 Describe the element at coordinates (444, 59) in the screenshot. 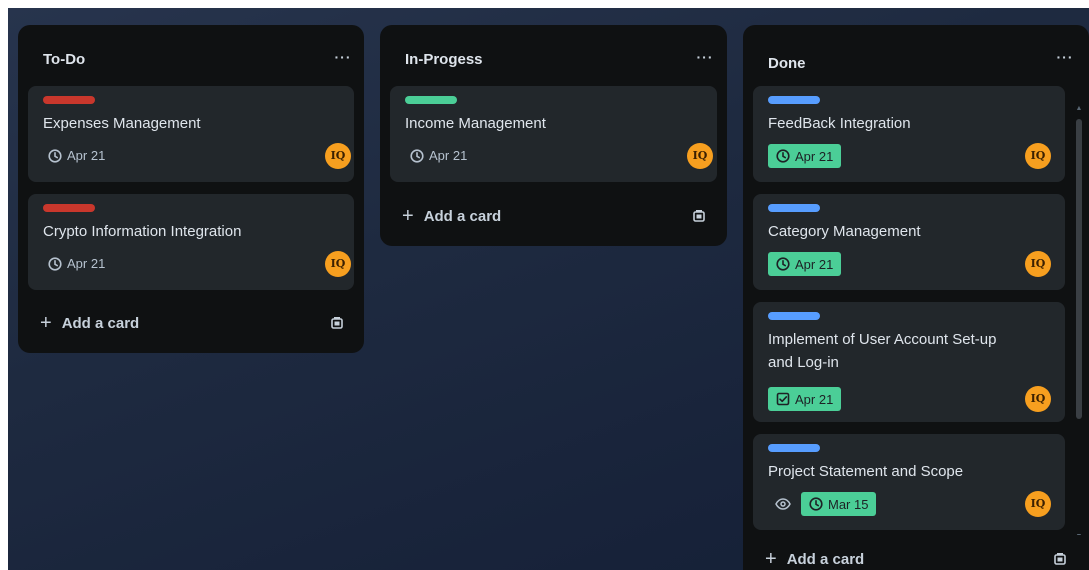

I see `list-title: In-Progess` at that location.